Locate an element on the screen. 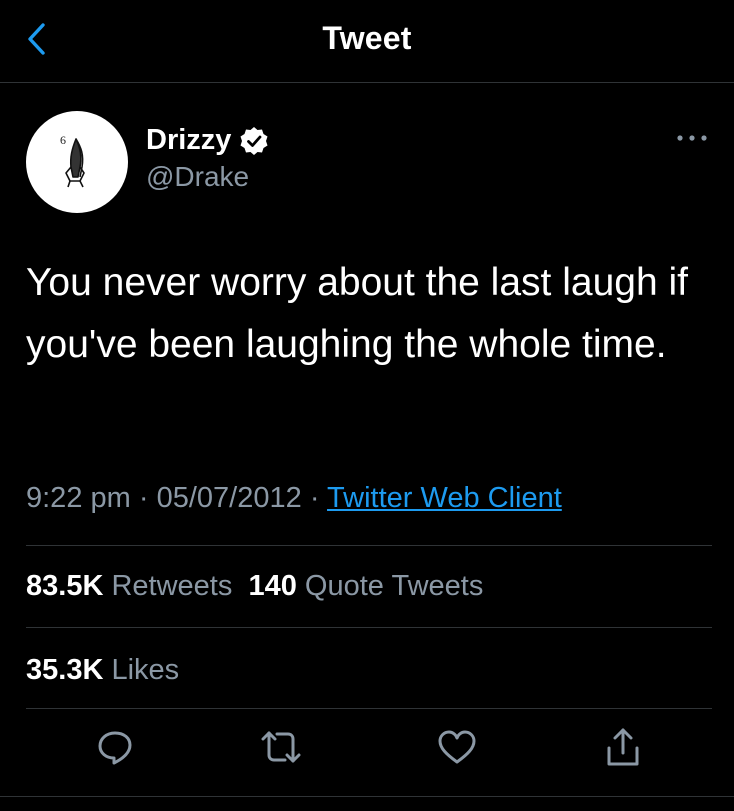 This screenshot has height=811, width=734. client-link: Twitter Web Client is located at coordinates (444, 498).